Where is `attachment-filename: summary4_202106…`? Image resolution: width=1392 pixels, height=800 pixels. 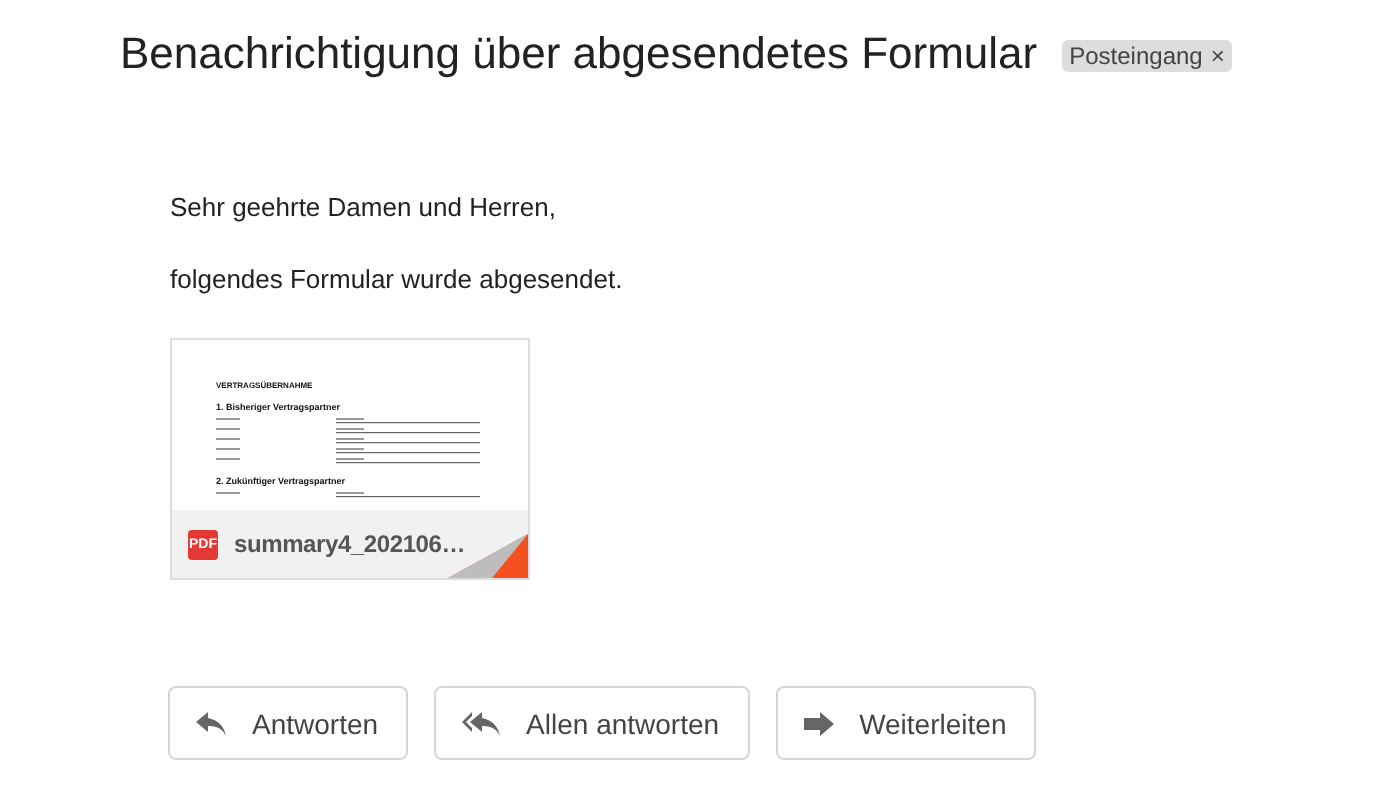
attachment-filename: summary4_202106… is located at coordinates (350, 544).